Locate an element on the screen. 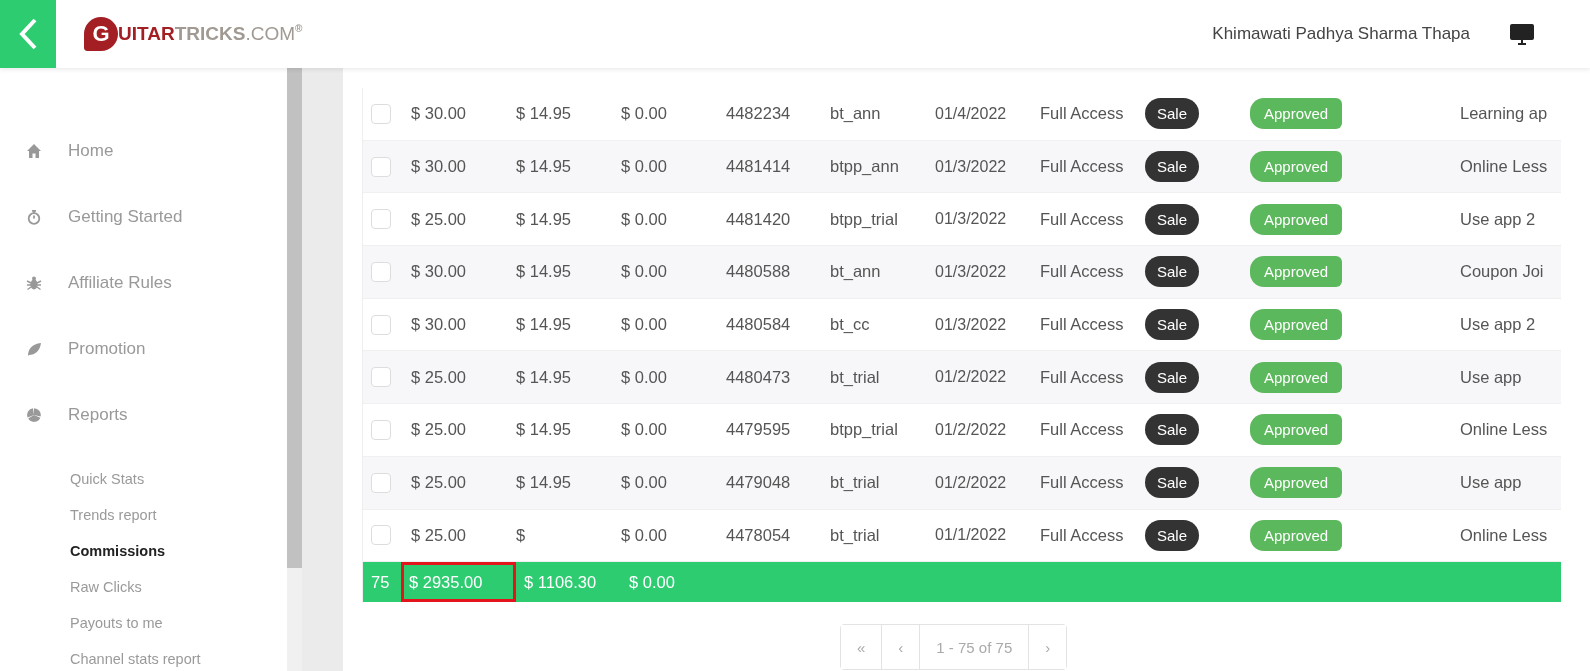  submenu-item: Payouts to me is located at coordinates (178, 623).